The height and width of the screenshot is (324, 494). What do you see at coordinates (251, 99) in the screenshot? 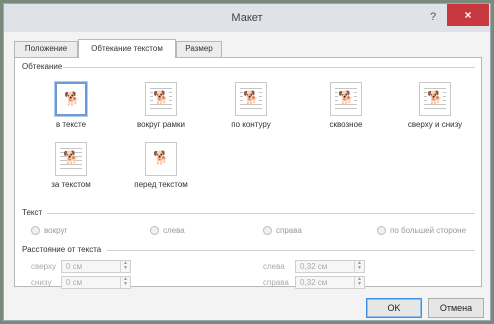
I see `wrap-tight-icon: 🐕` at bounding box center [251, 99].